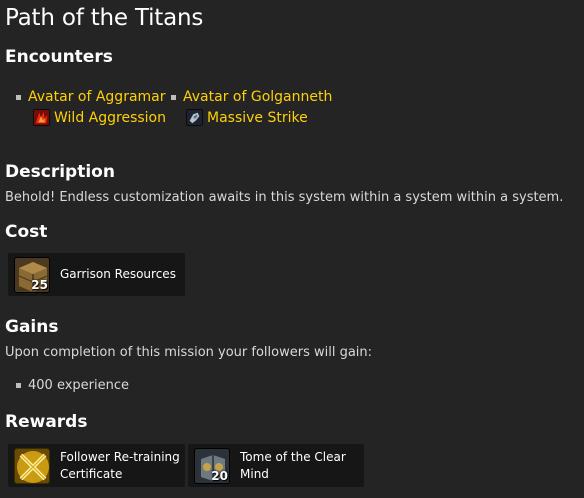 The height and width of the screenshot is (498, 584). Describe the element at coordinates (257, 117) in the screenshot. I see `ability-label: Massive Strike` at that location.